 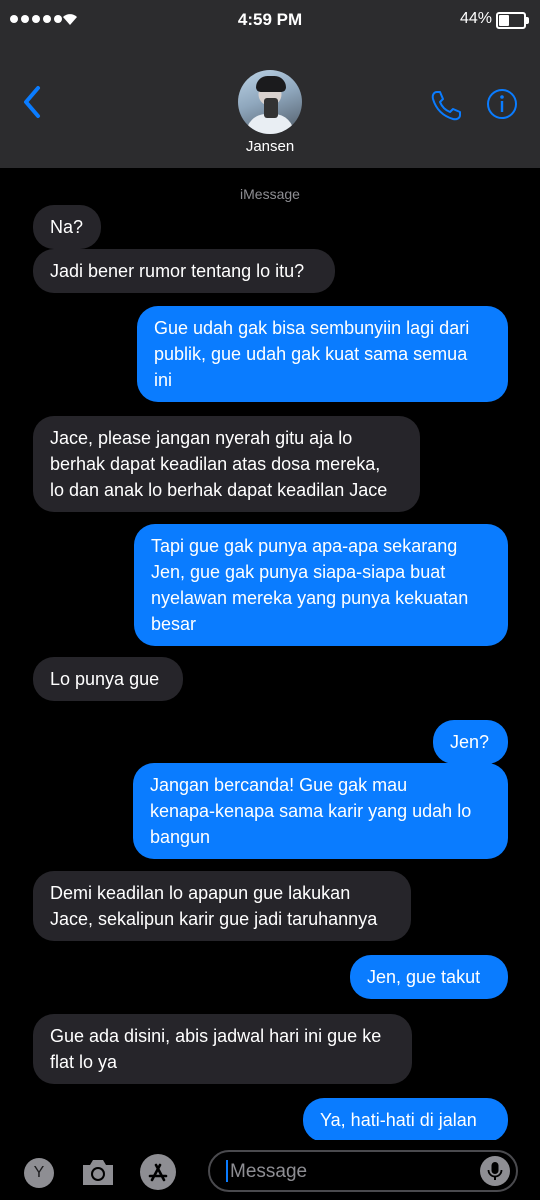 What do you see at coordinates (33, 102) in the screenshot?
I see `back-chevron-icon` at bounding box center [33, 102].